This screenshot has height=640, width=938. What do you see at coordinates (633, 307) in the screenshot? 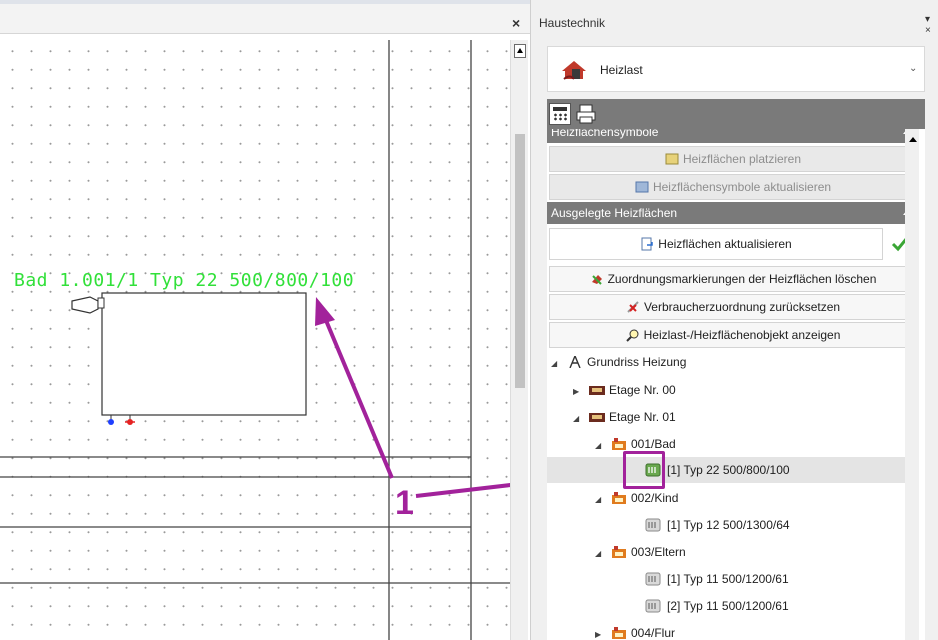
I see `unlink-icon` at bounding box center [633, 307].